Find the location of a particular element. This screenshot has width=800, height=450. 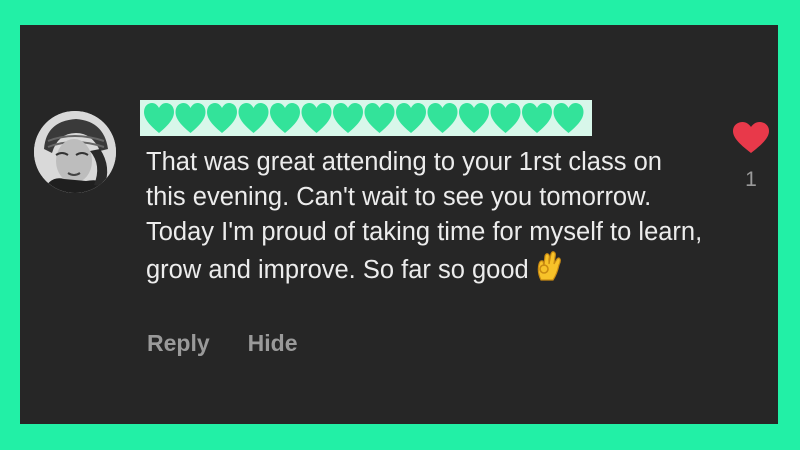

reply-button: Reply is located at coordinates (178, 343).